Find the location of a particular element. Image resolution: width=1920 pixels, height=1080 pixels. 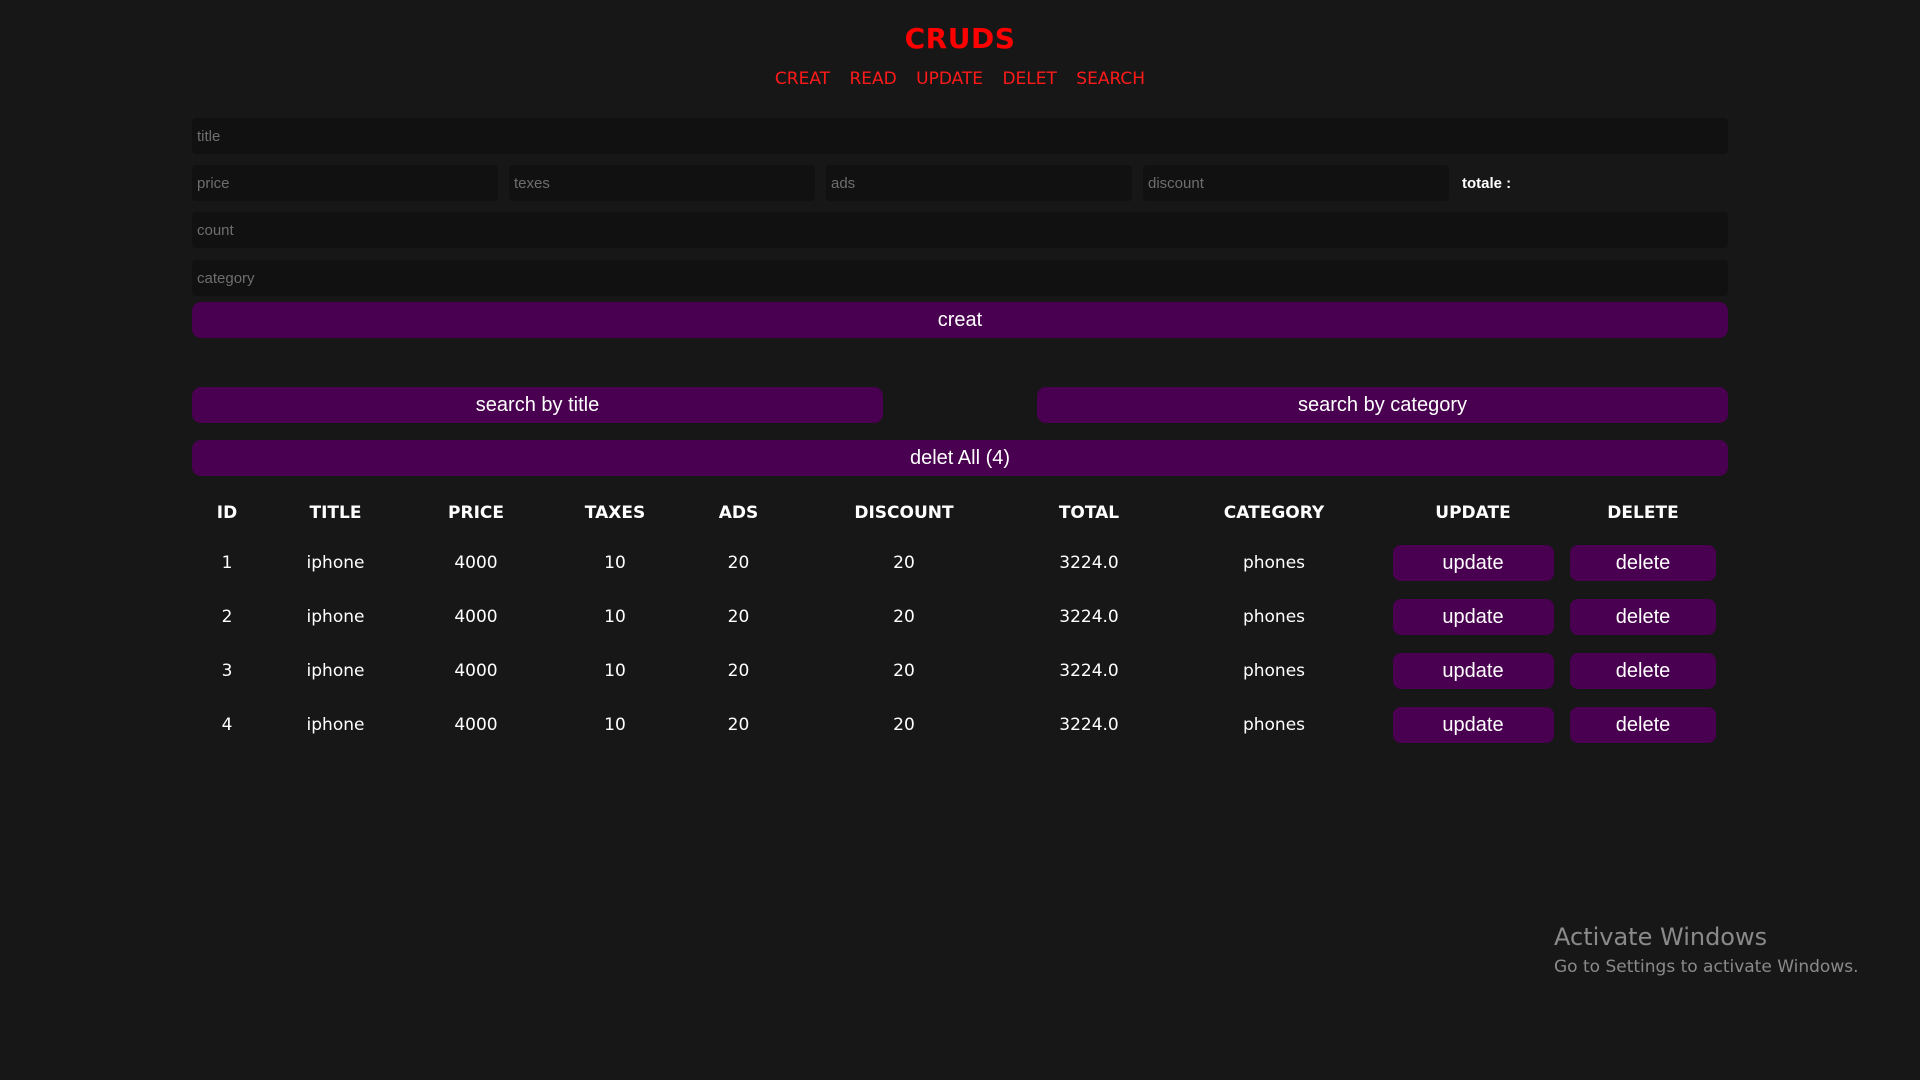

header-taxes: TAXES is located at coordinates (615, 513).